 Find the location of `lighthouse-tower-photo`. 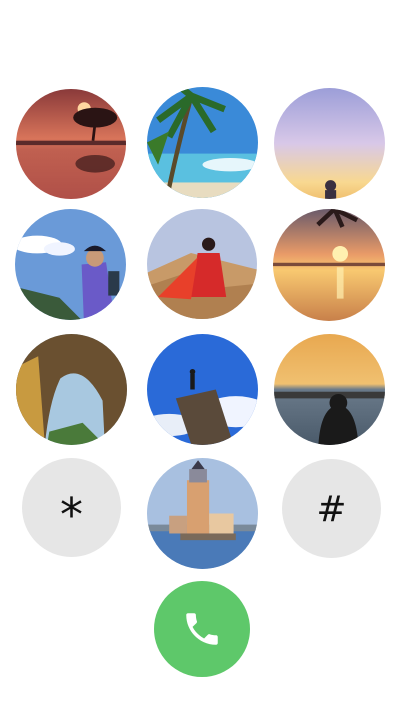

lighthouse-tower-photo is located at coordinates (202, 513).